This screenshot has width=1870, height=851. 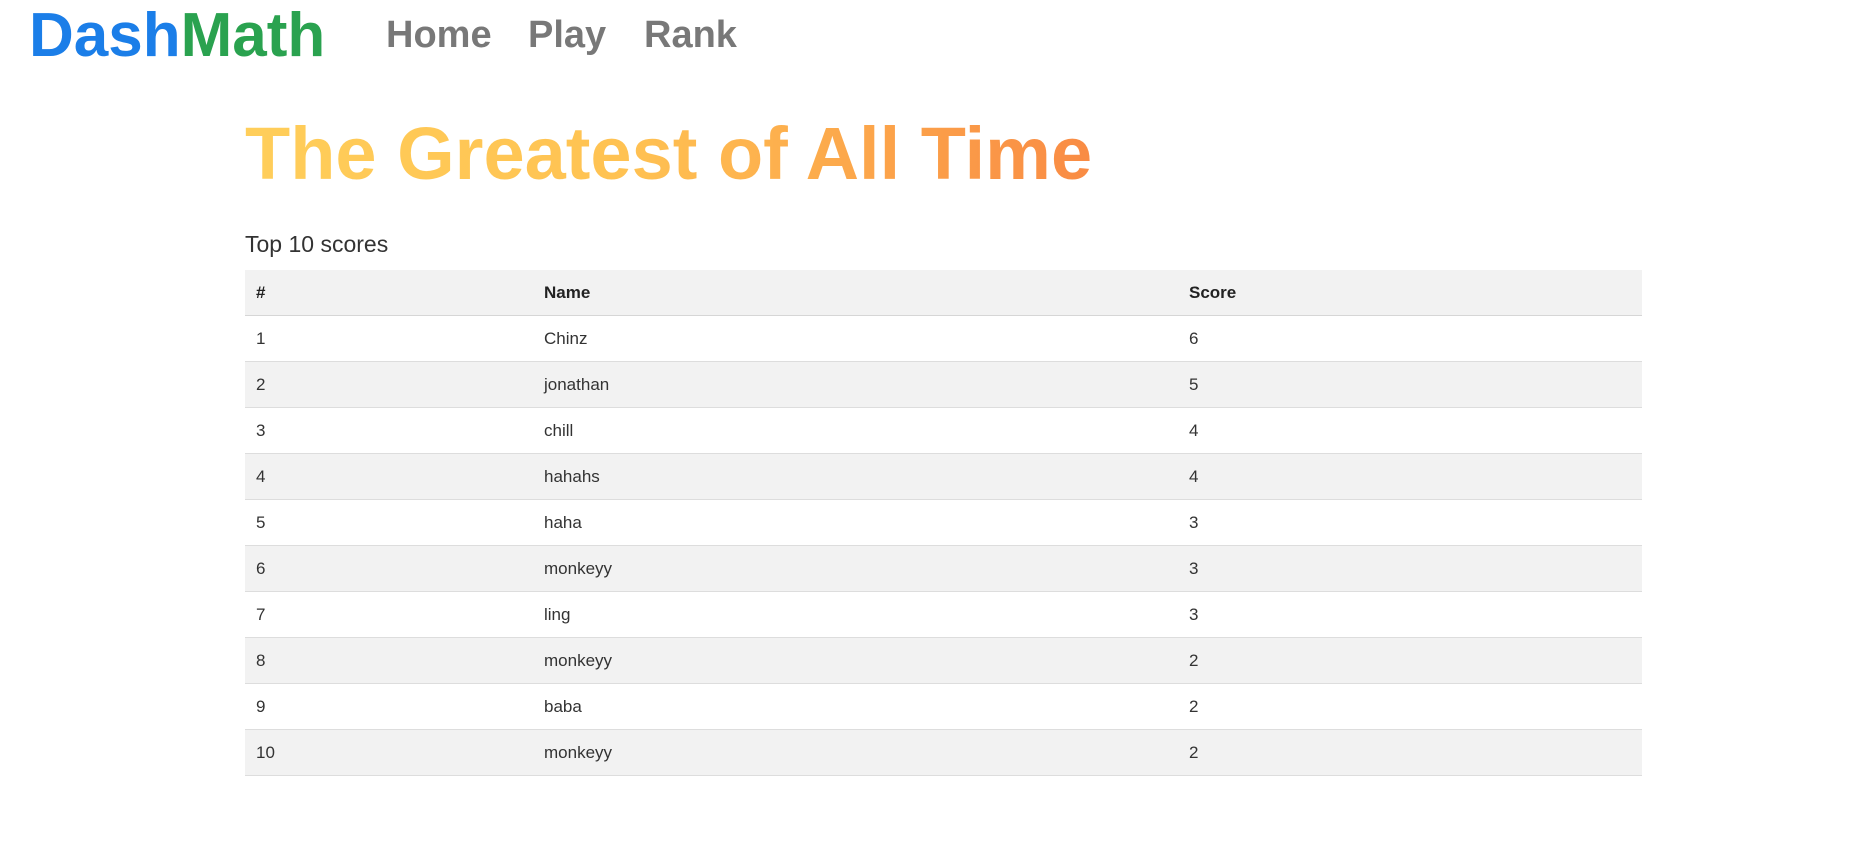 What do you see at coordinates (389, 338) in the screenshot?
I see `cell-rank: 1` at bounding box center [389, 338].